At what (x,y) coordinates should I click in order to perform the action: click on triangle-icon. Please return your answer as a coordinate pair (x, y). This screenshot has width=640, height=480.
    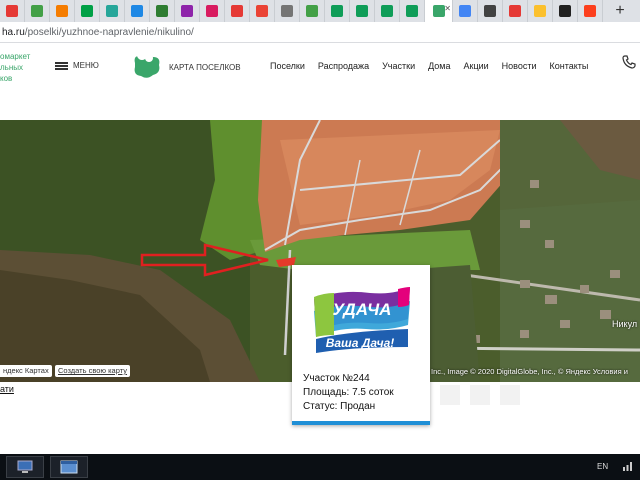
    Looking at the image, I should click on (112, 11).